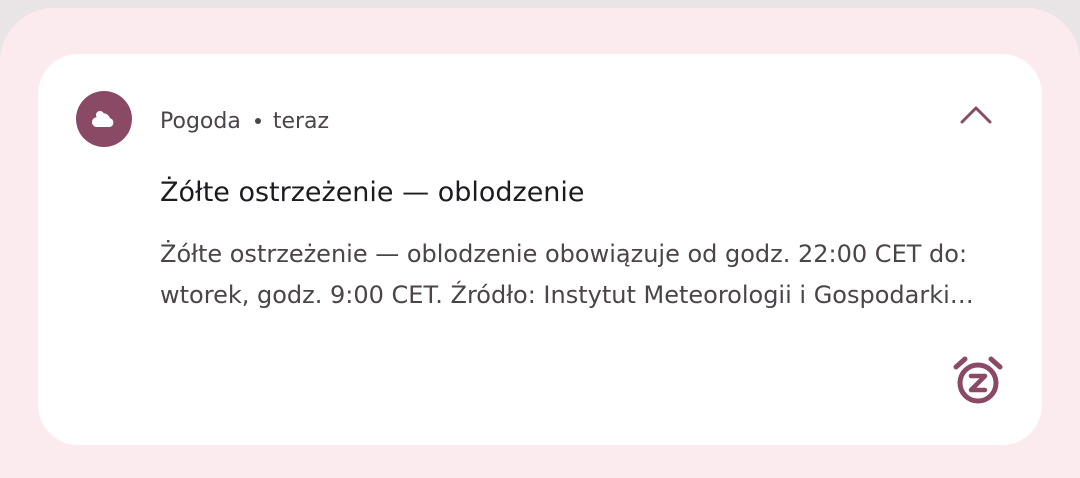  I want to click on app-name: Pogoda, so click(200, 121).